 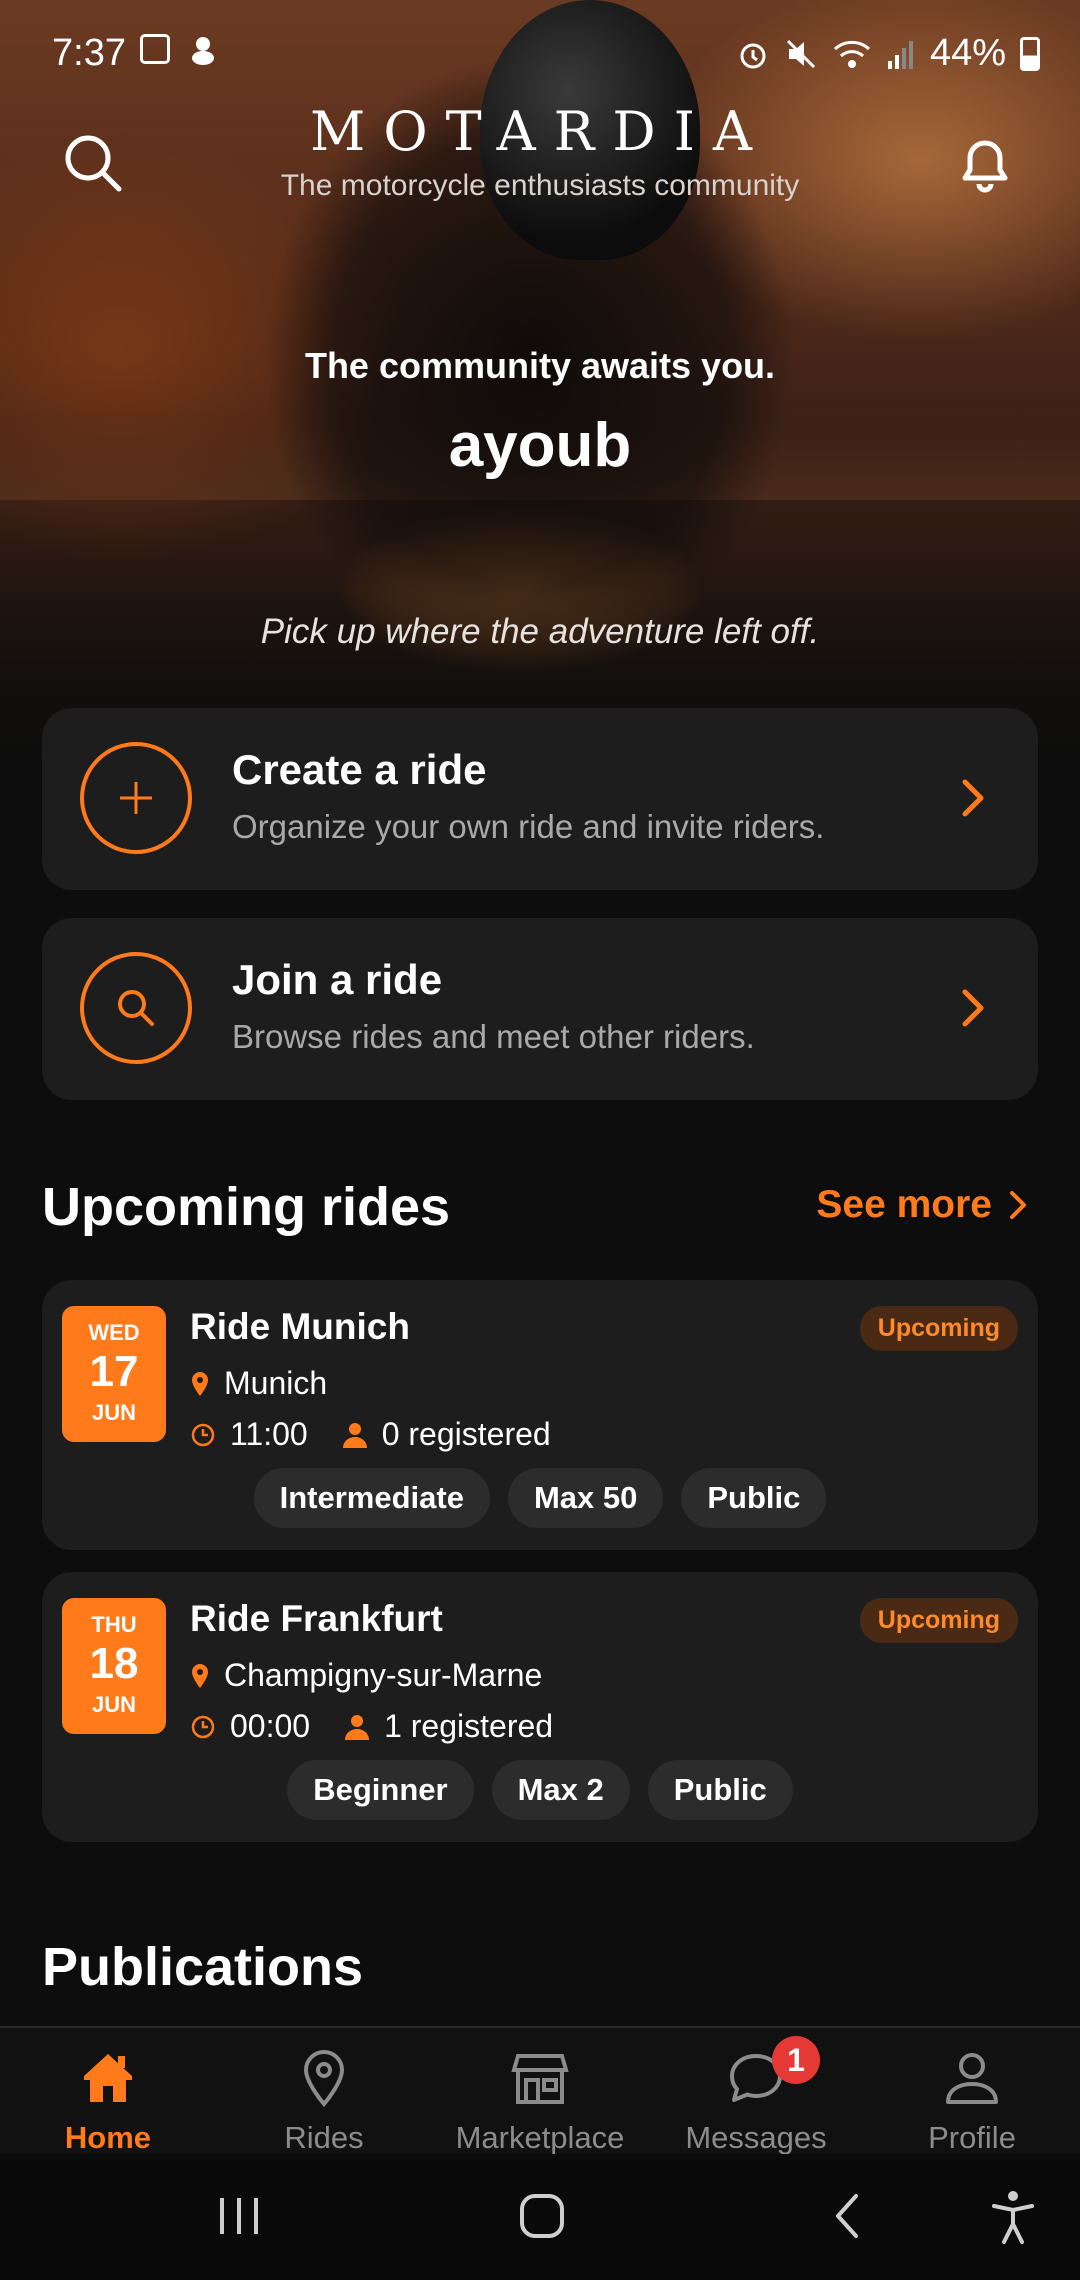 What do you see at coordinates (904, 1204) in the screenshot?
I see `see-more-label: See more` at bounding box center [904, 1204].